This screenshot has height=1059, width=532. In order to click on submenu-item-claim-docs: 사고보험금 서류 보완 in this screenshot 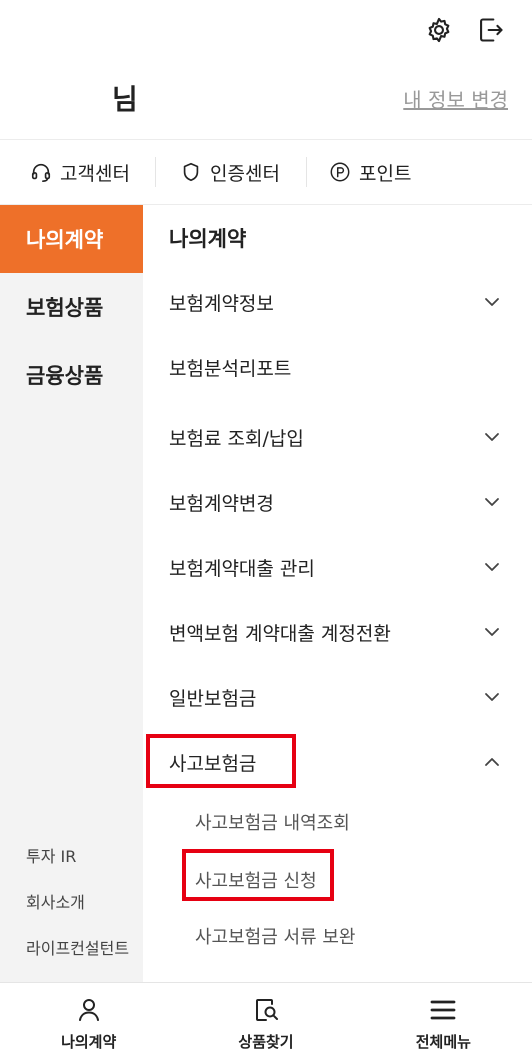, I will do `click(337, 936)`.